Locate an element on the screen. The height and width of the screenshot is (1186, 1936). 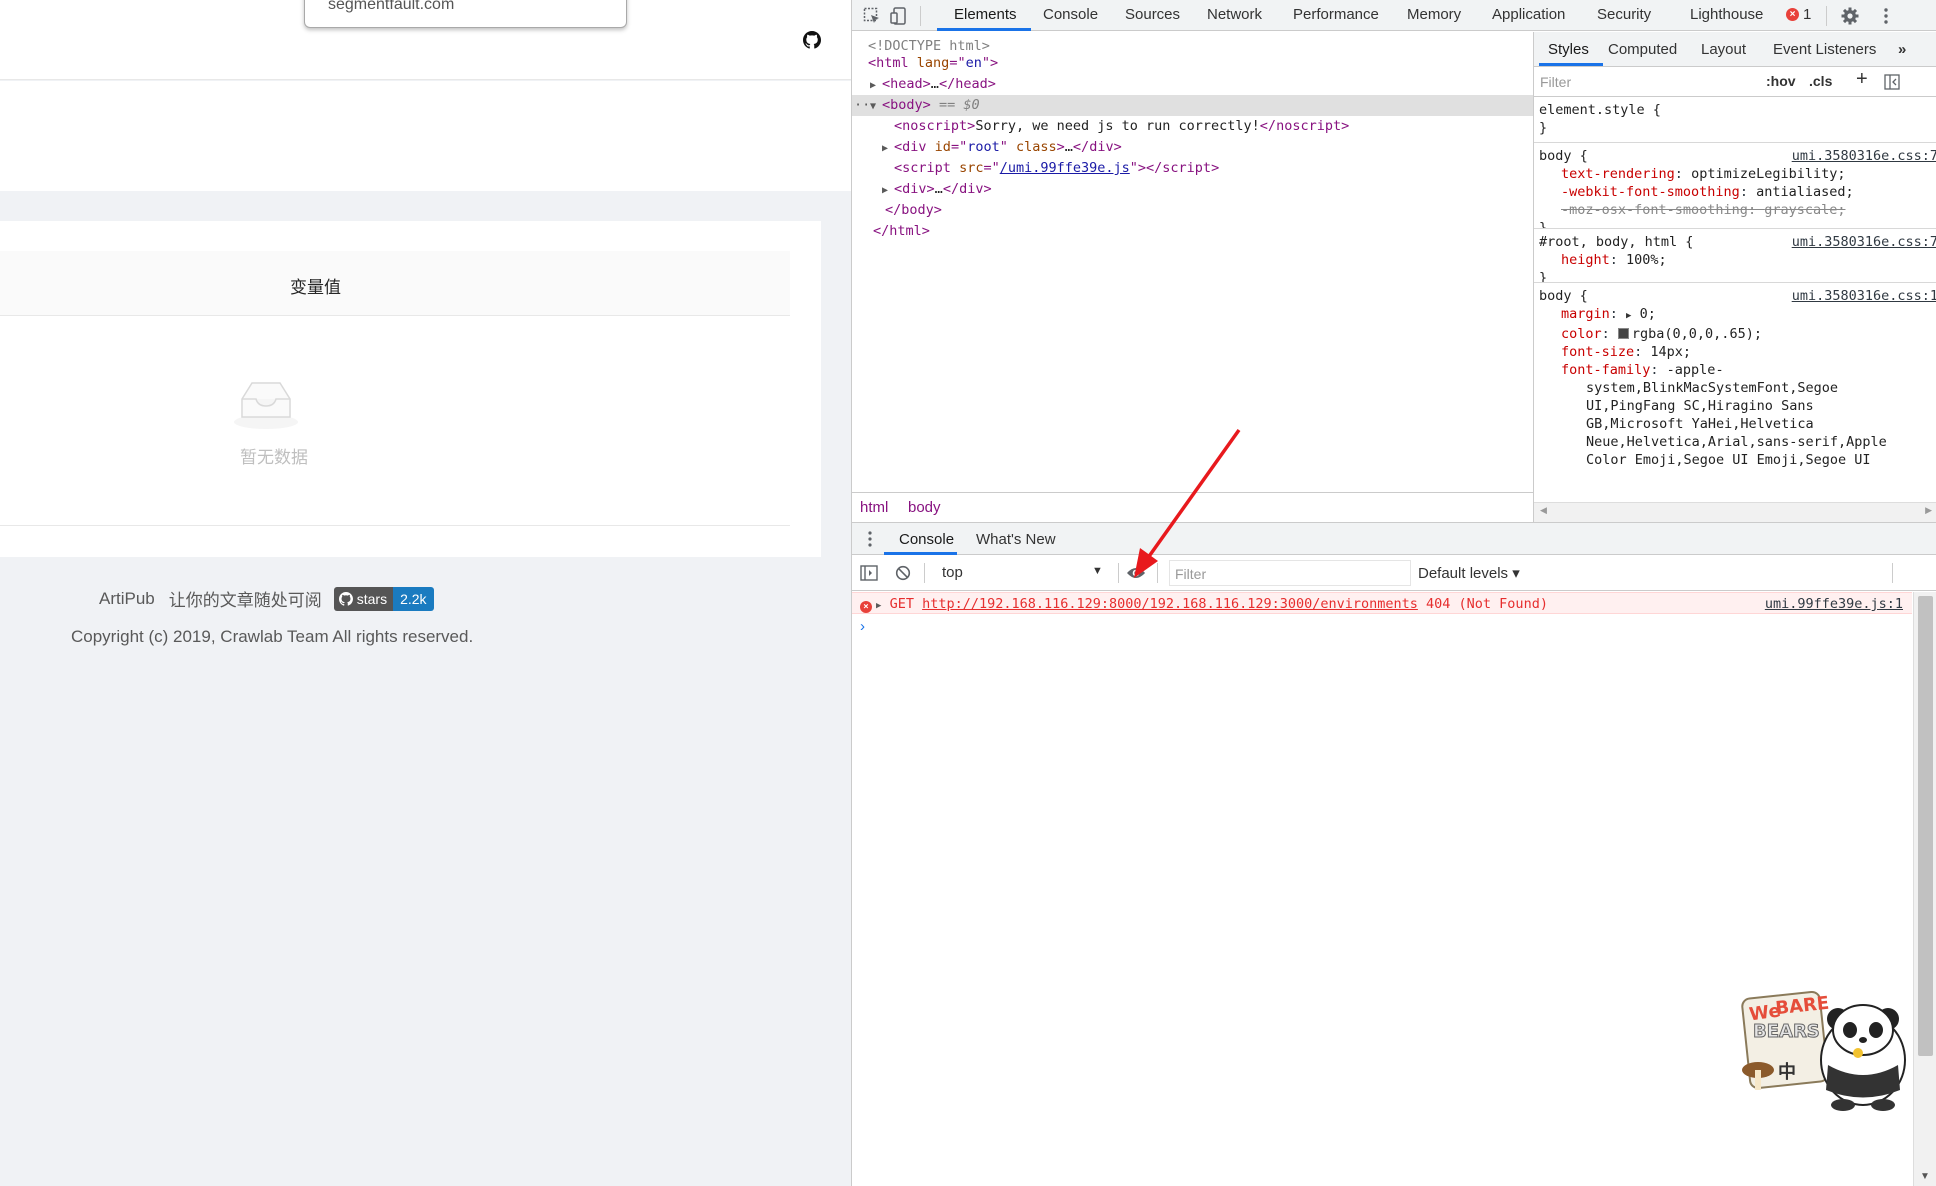
tab-event-listeners: Event Listeners is located at coordinates (1824, 49).